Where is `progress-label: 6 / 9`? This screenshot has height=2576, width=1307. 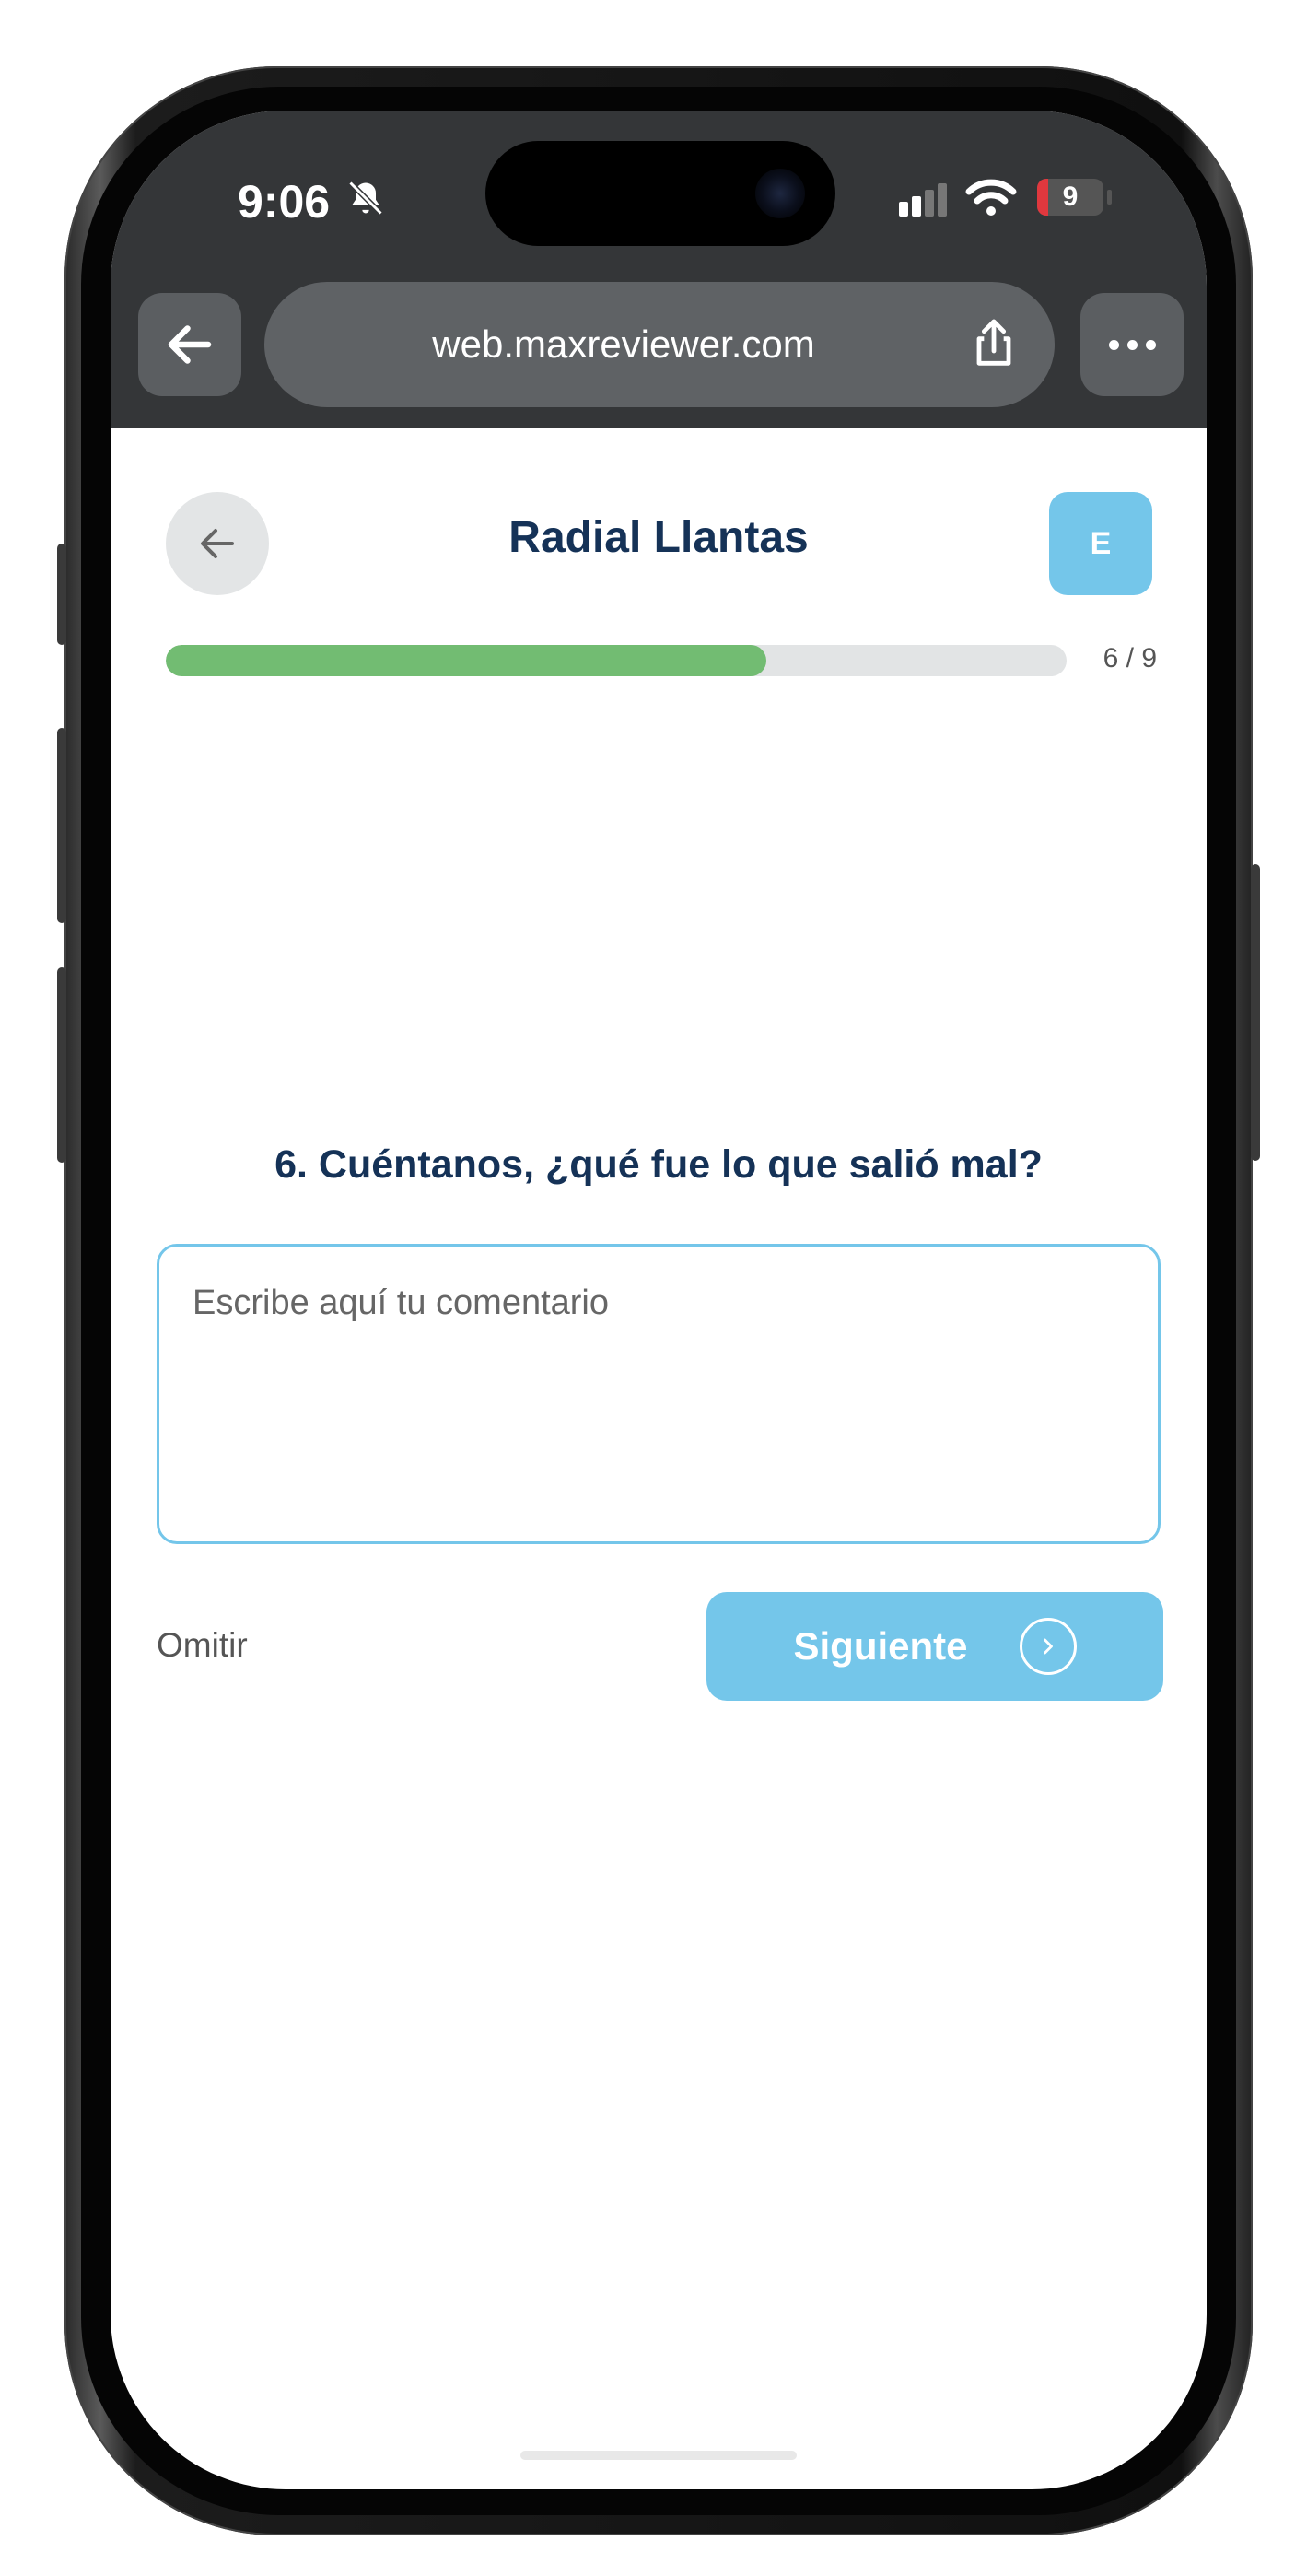 progress-label: 6 / 9 is located at coordinates (1130, 658).